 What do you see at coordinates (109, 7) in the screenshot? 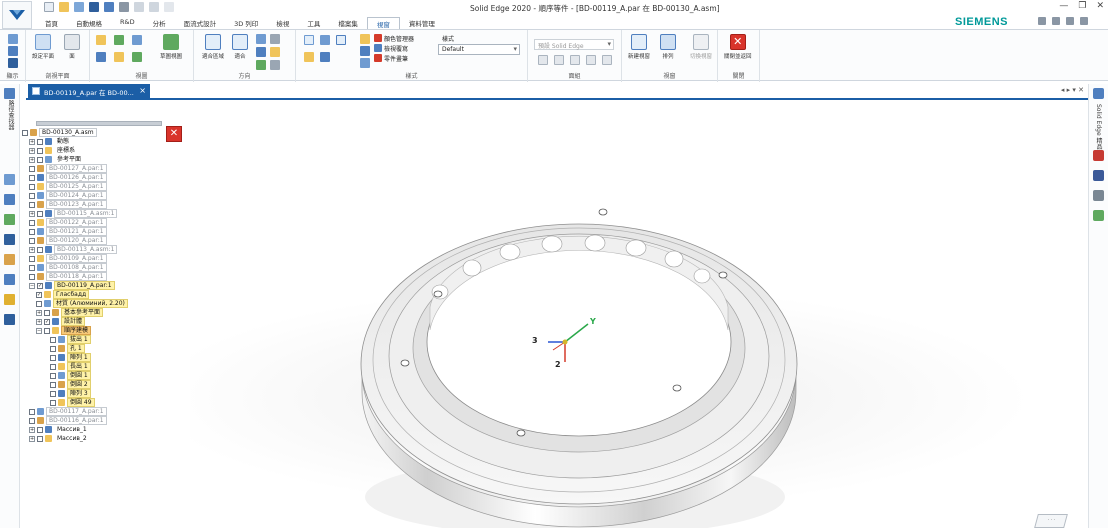
I see `save-as-icon` at bounding box center [109, 7].